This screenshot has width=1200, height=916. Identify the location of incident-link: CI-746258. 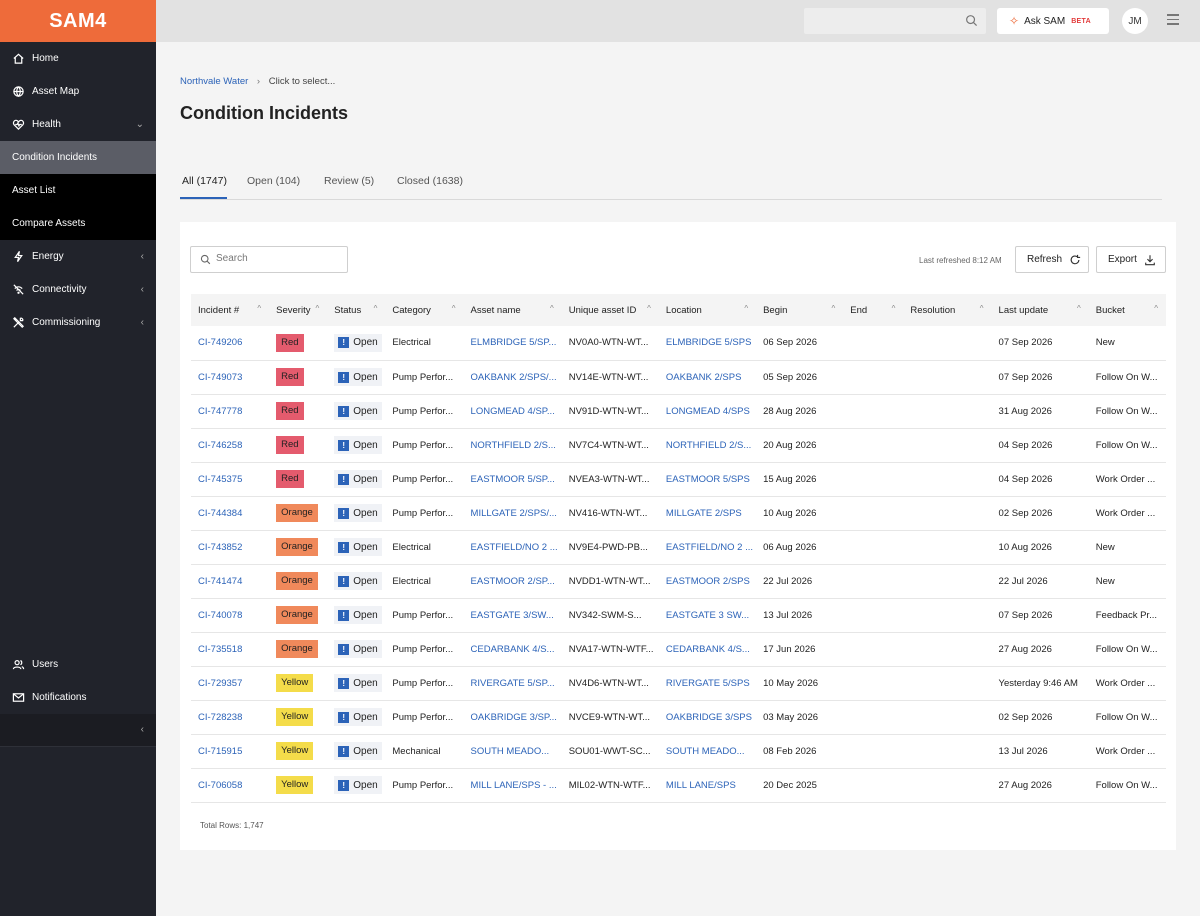
(230, 445).